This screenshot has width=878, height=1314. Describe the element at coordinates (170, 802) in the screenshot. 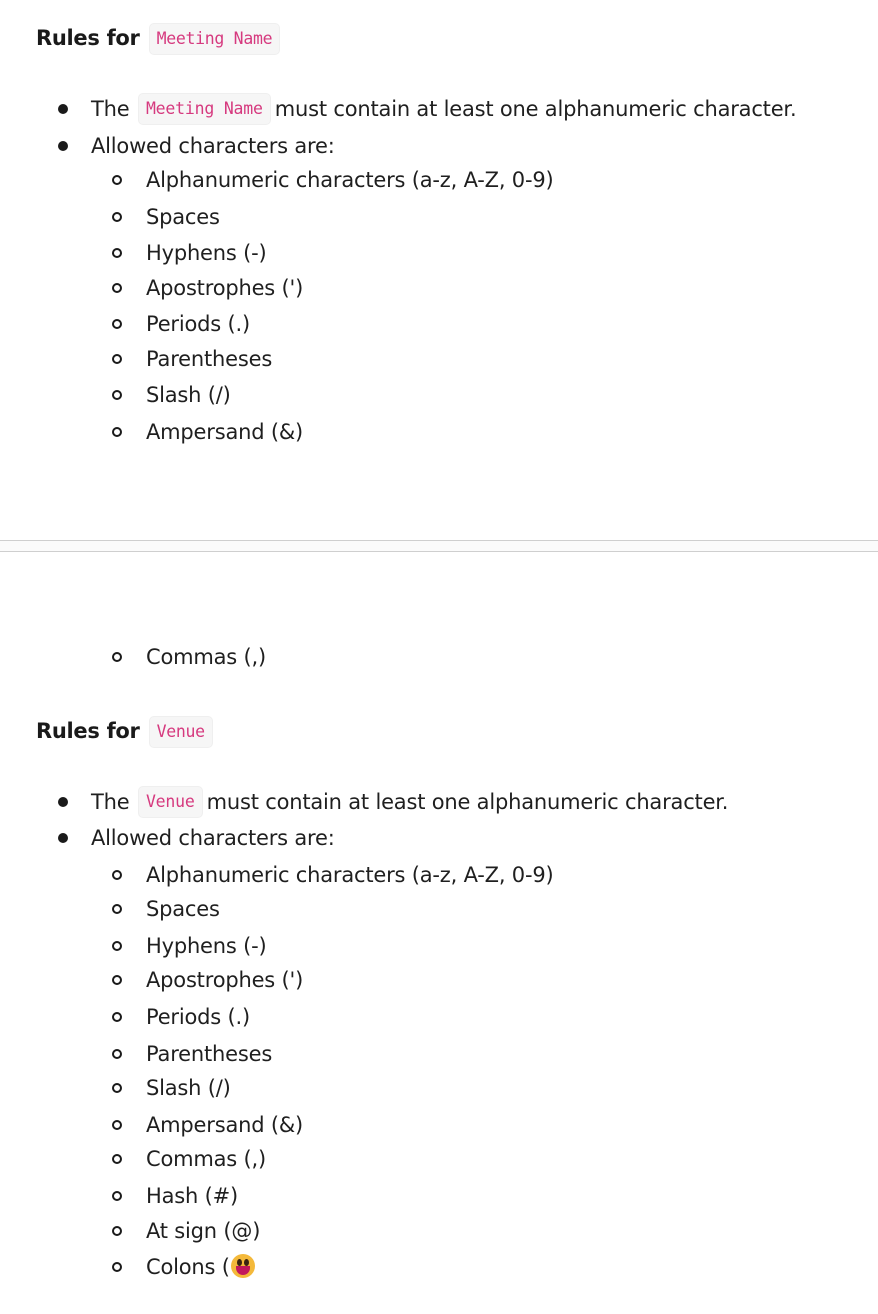

I see `rule-inline-code: Venue` at that location.